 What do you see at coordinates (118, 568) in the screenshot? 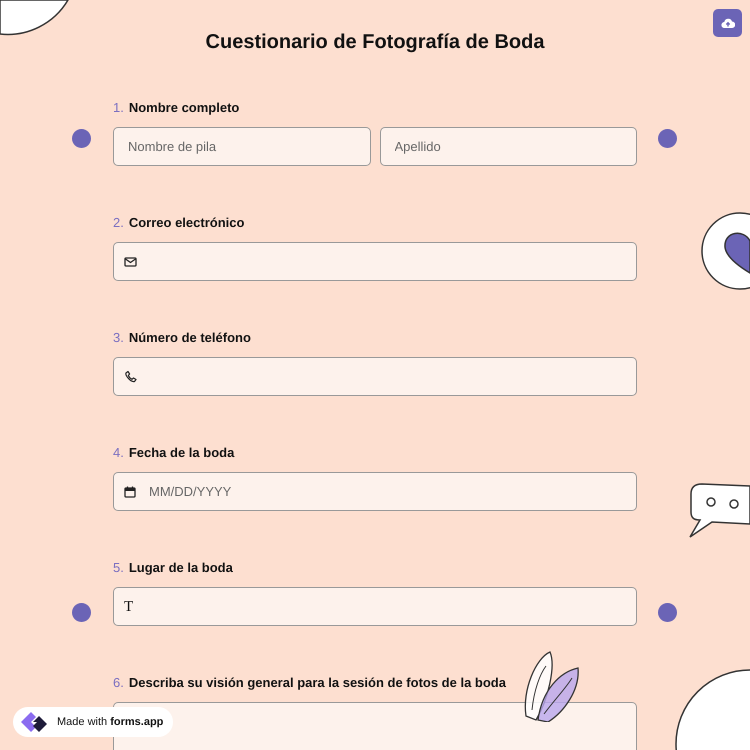
I see `question-number: 5.` at bounding box center [118, 568].